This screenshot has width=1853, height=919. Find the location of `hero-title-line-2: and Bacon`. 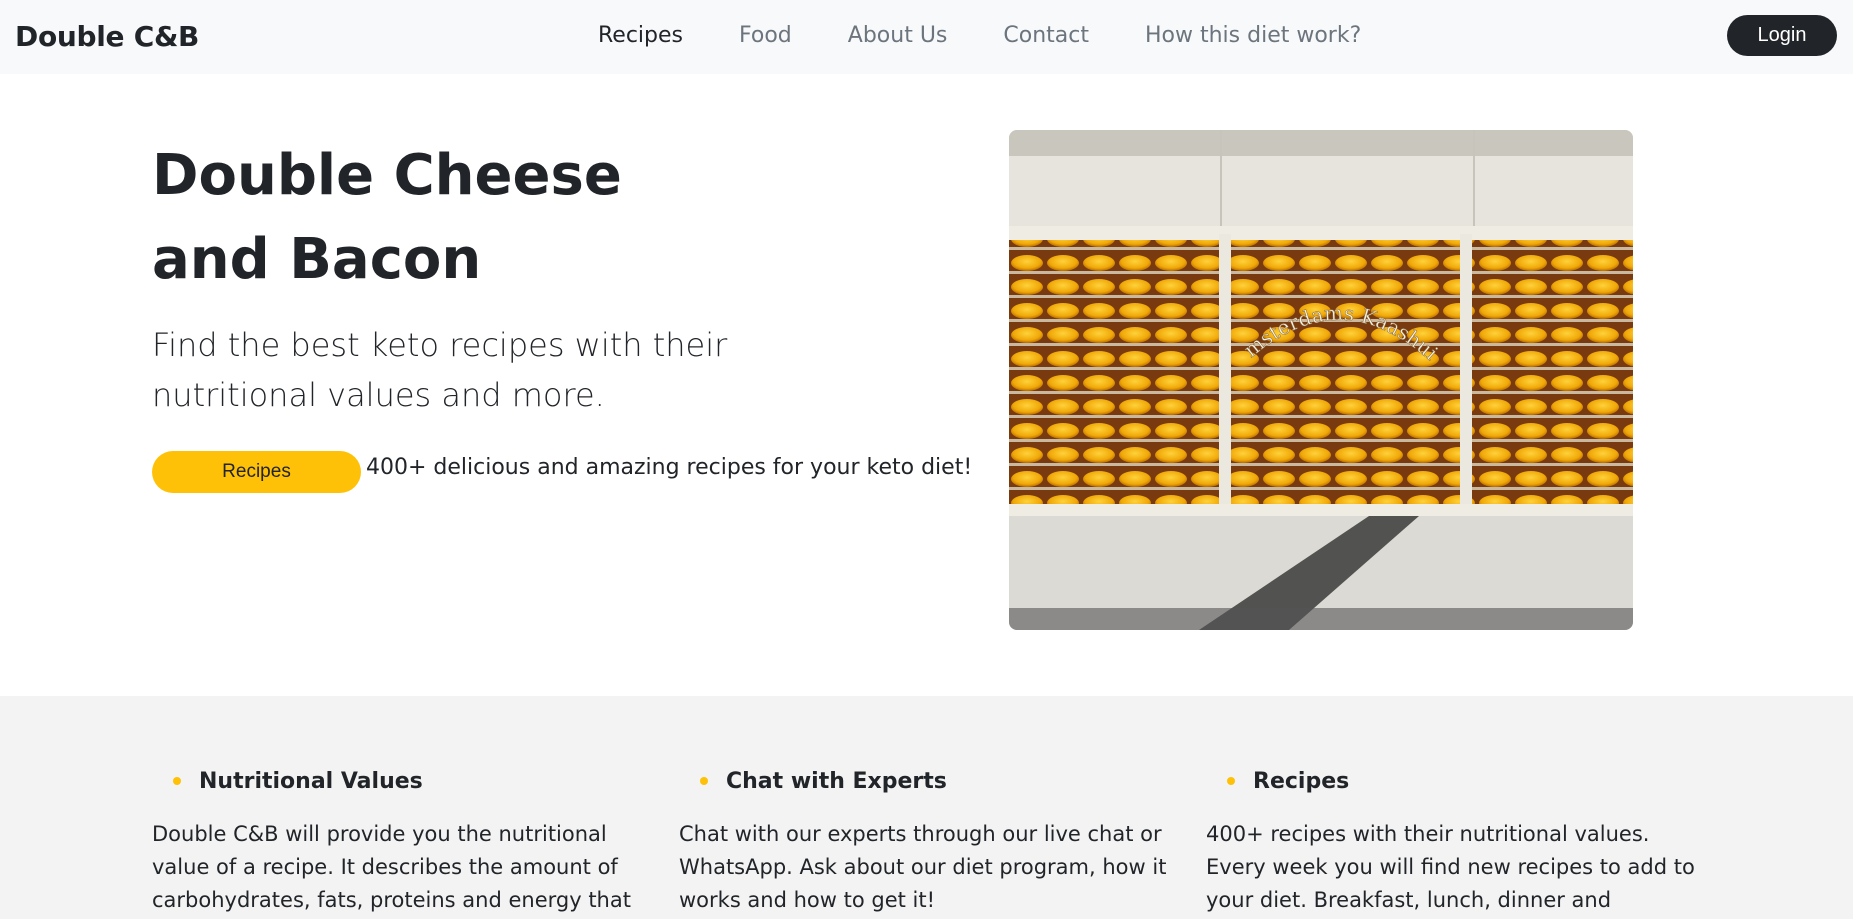

hero-title-line-2: and Bacon is located at coordinates (317, 259).